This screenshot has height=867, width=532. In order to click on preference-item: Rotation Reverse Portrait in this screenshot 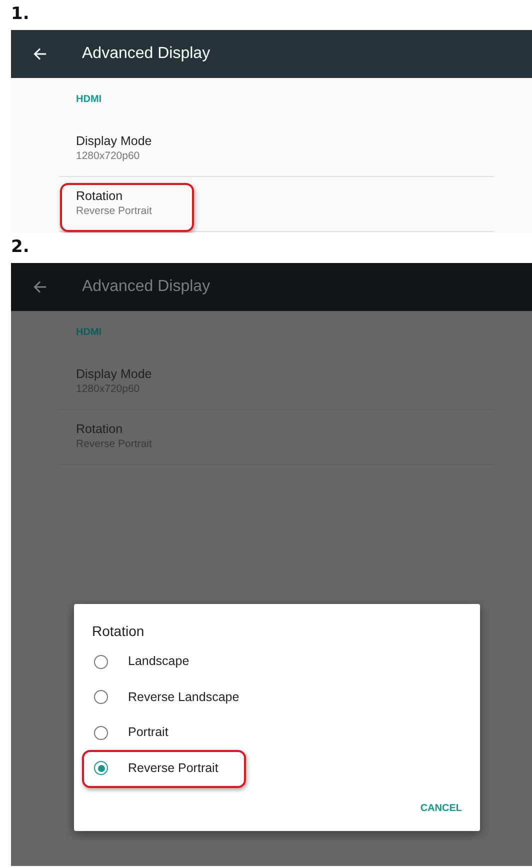, I will do `click(276, 204)`.